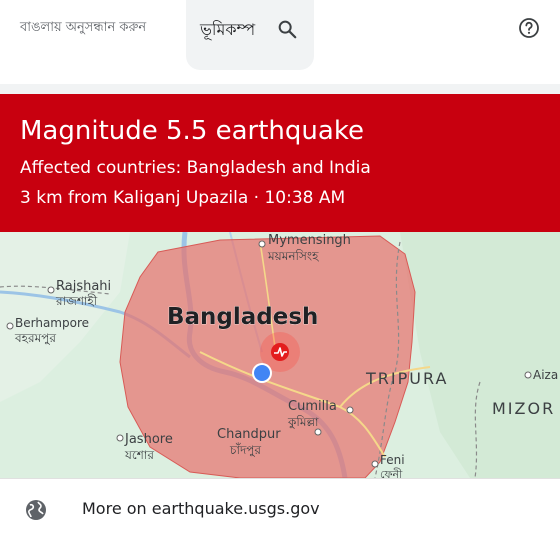 This screenshot has height=560, width=560. I want to click on header-divider, so click(280, 89).